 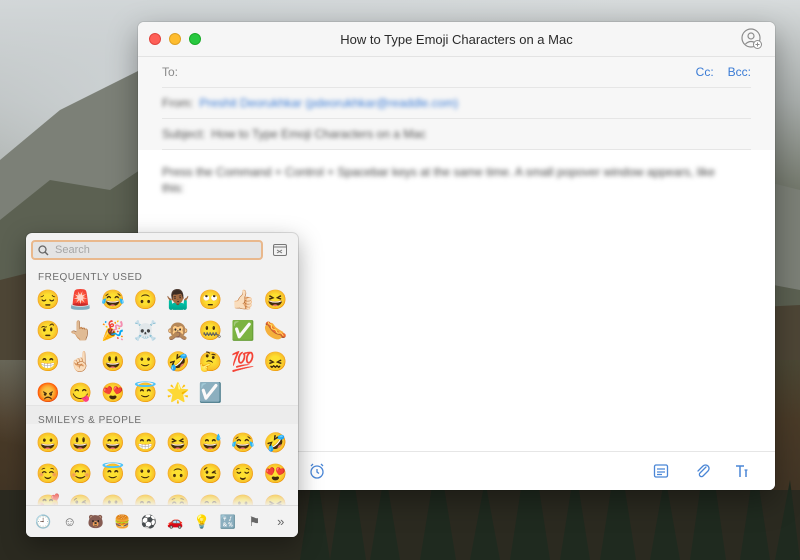 What do you see at coordinates (90, 277) in the screenshot?
I see `section-frequently-used: FREQUENTLY USED` at bounding box center [90, 277].